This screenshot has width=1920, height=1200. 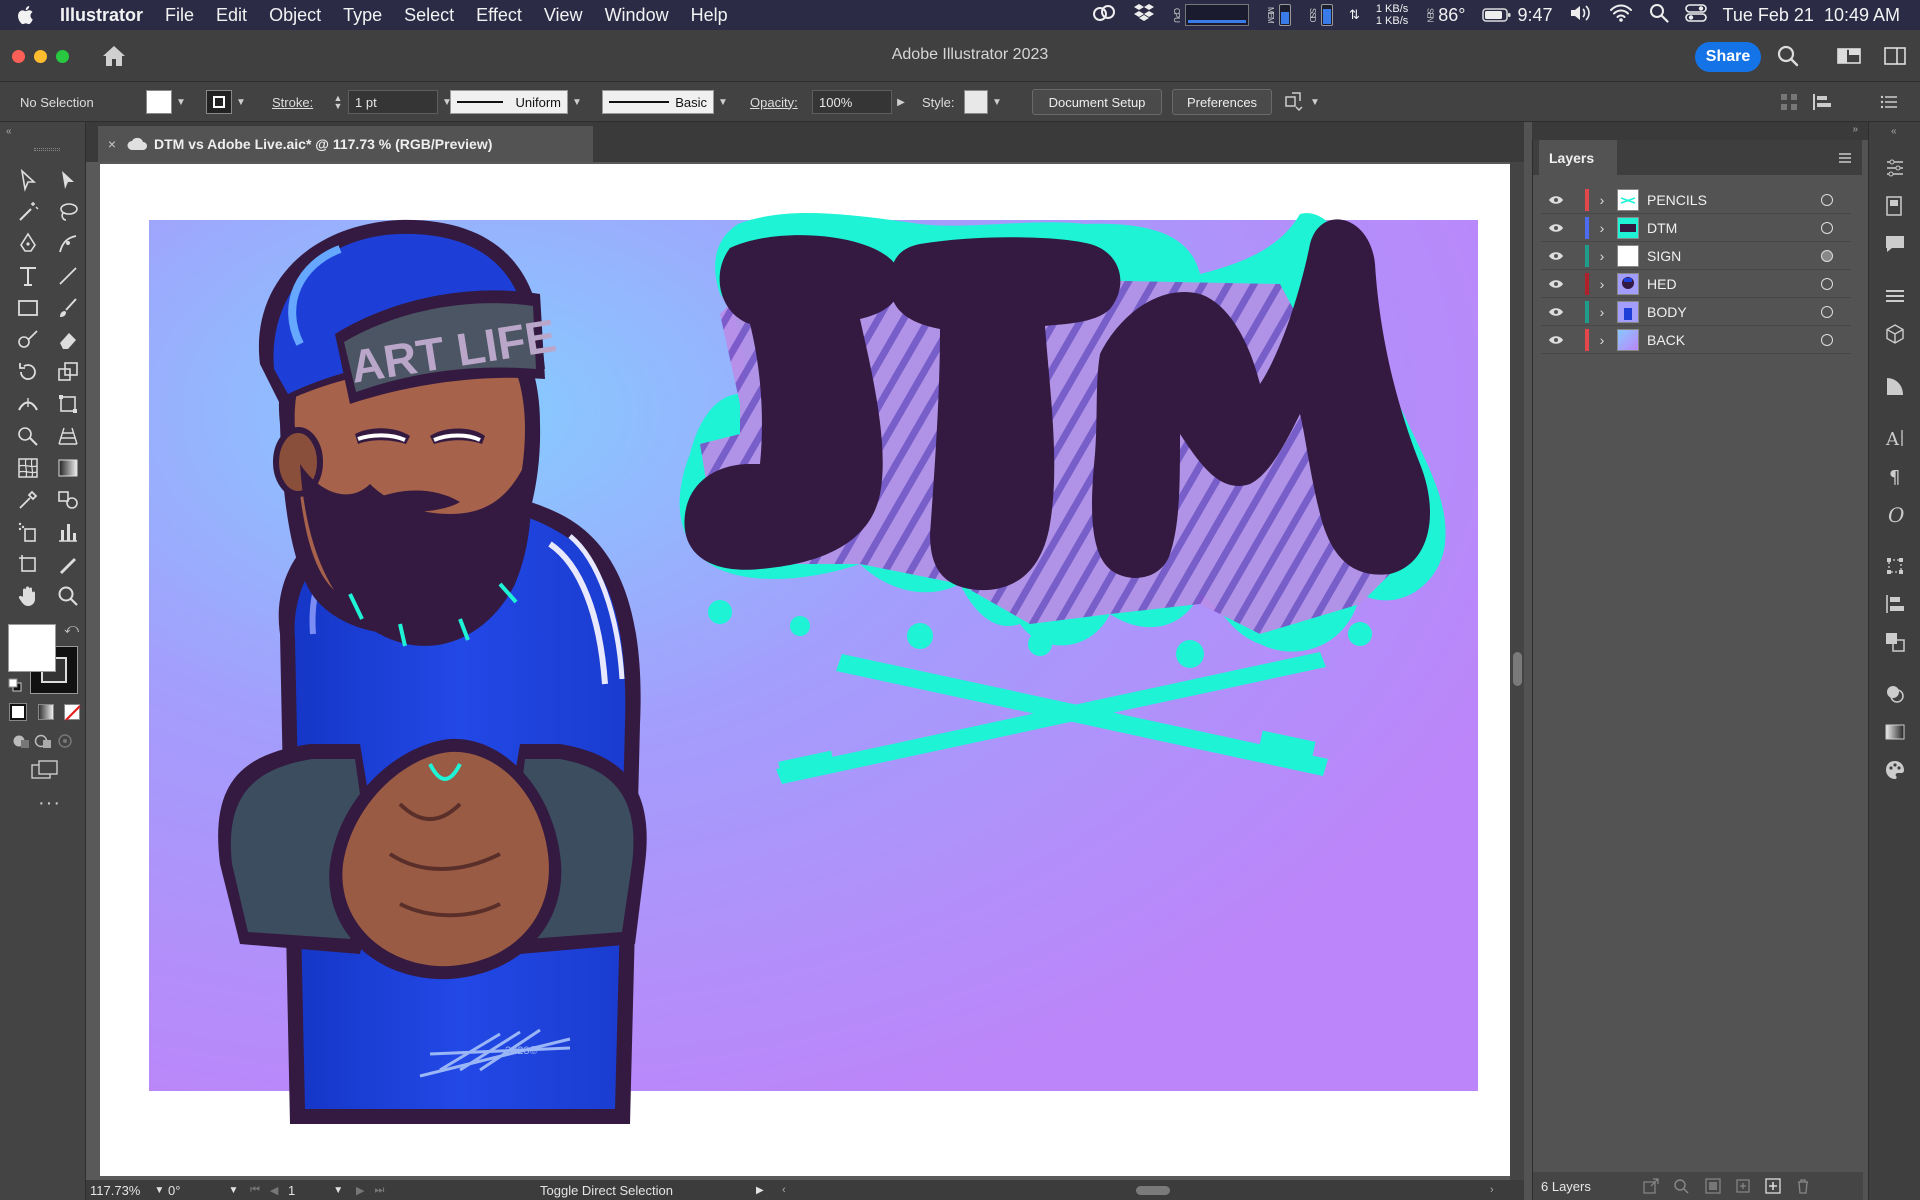 I want to click on zoom-tool-icon, so click(x=68, y=596).